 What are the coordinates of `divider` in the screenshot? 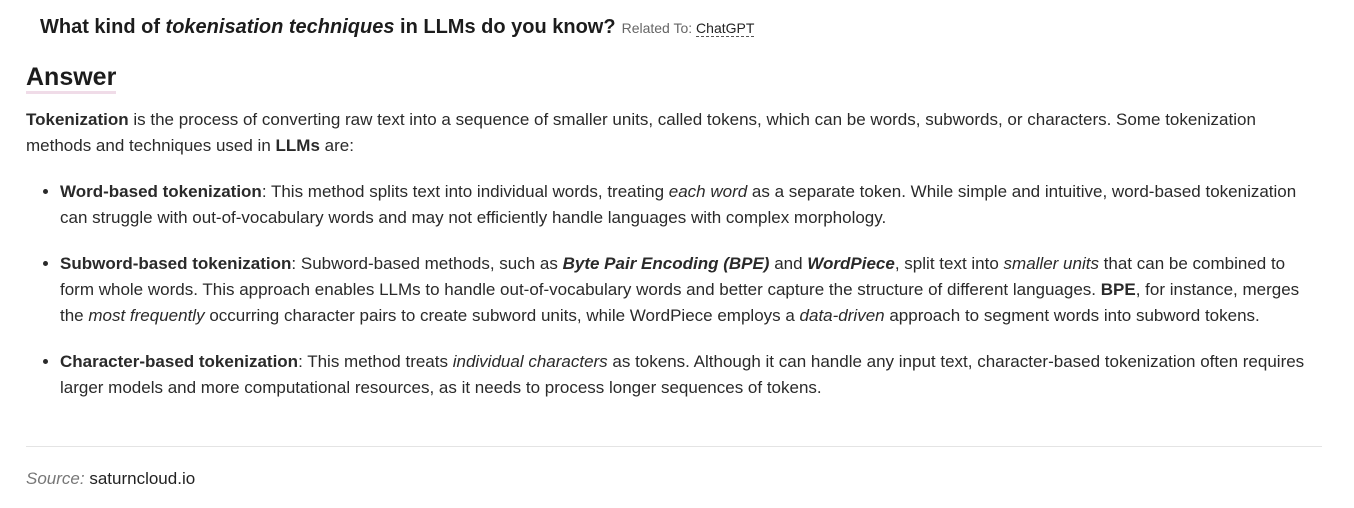 It's located at (674, 446).